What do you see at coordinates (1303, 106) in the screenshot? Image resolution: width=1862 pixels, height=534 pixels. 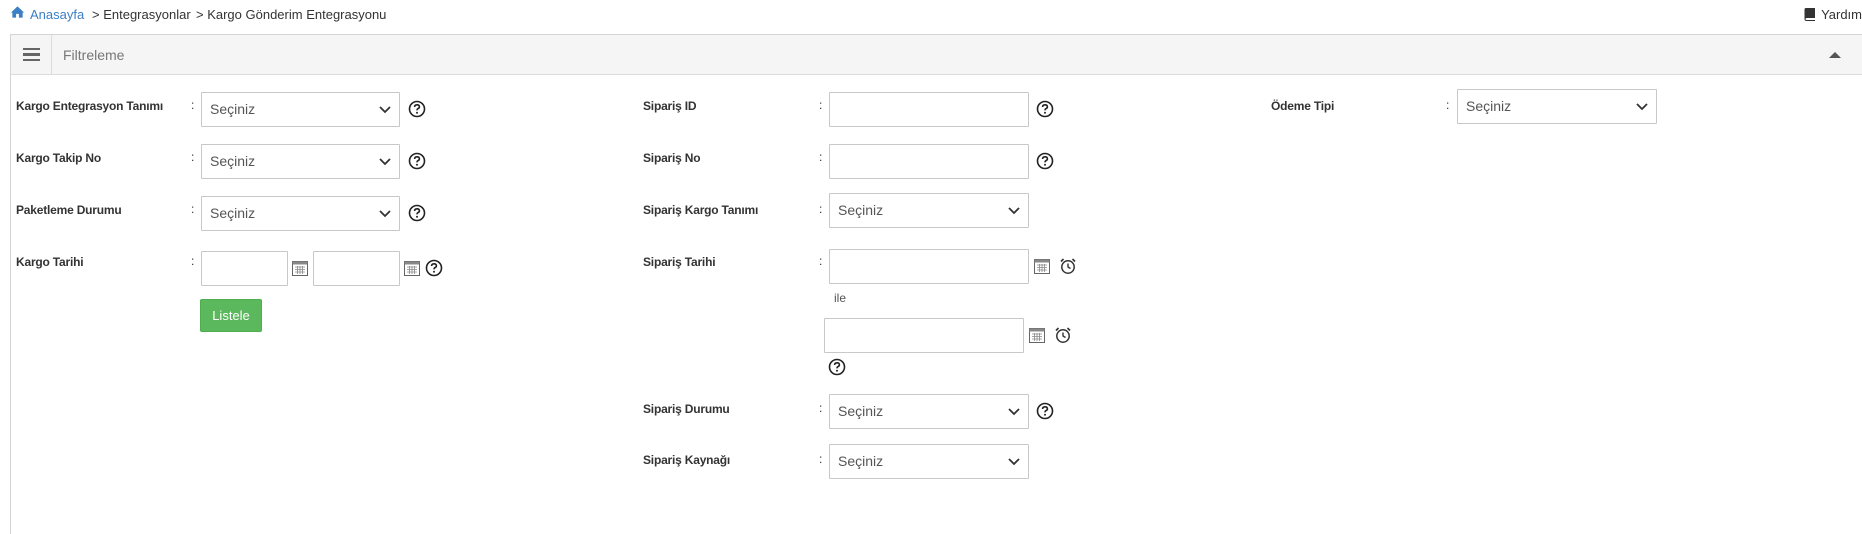 I see `label-odeme-tipi: Ödeme Tipi` at bounding box center [1303, 106].